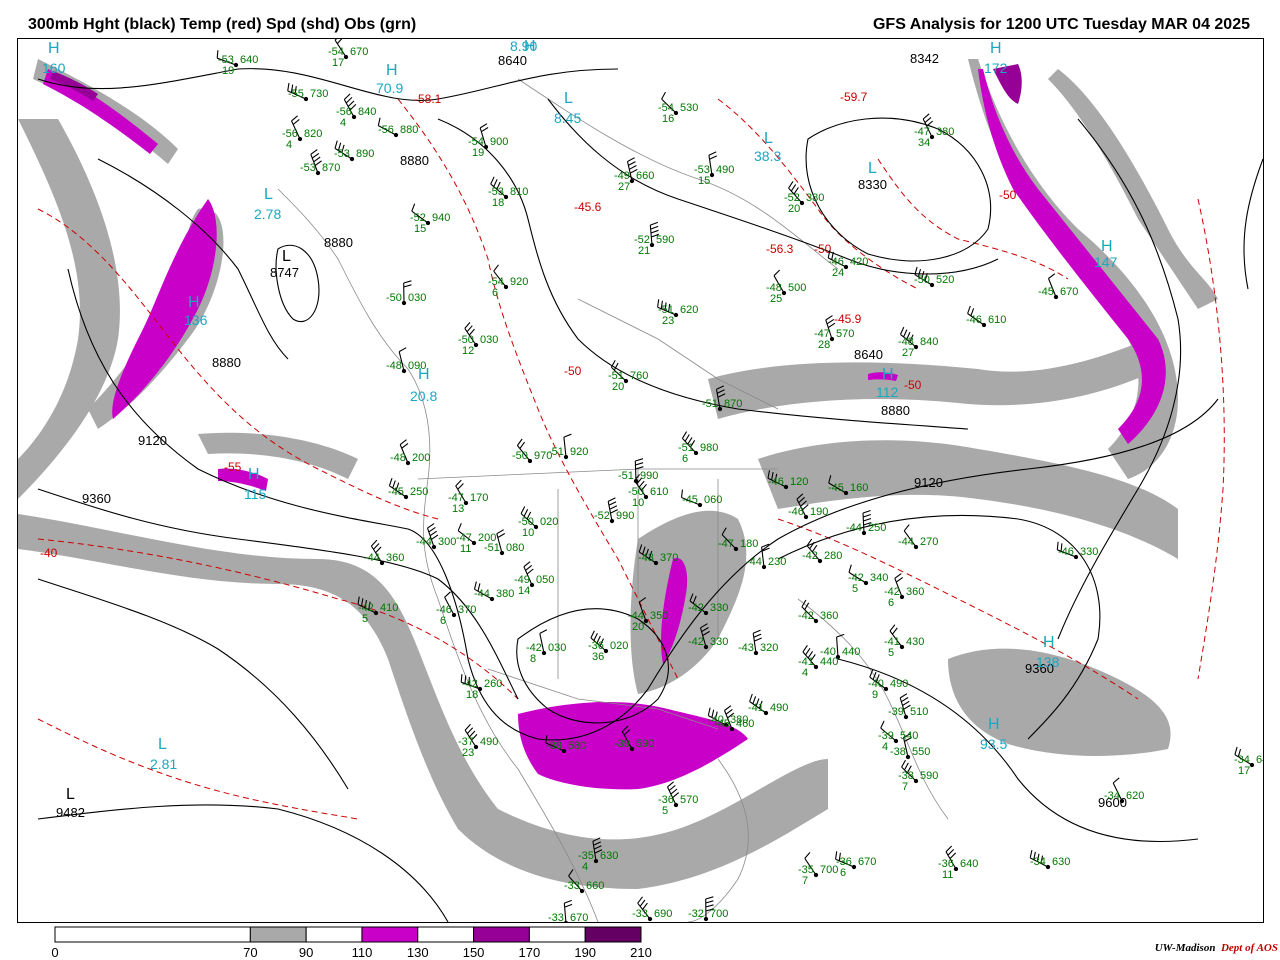 This screenshot has width=1280, height=960. I want to click on station-temp: -44, so click(424, 542).